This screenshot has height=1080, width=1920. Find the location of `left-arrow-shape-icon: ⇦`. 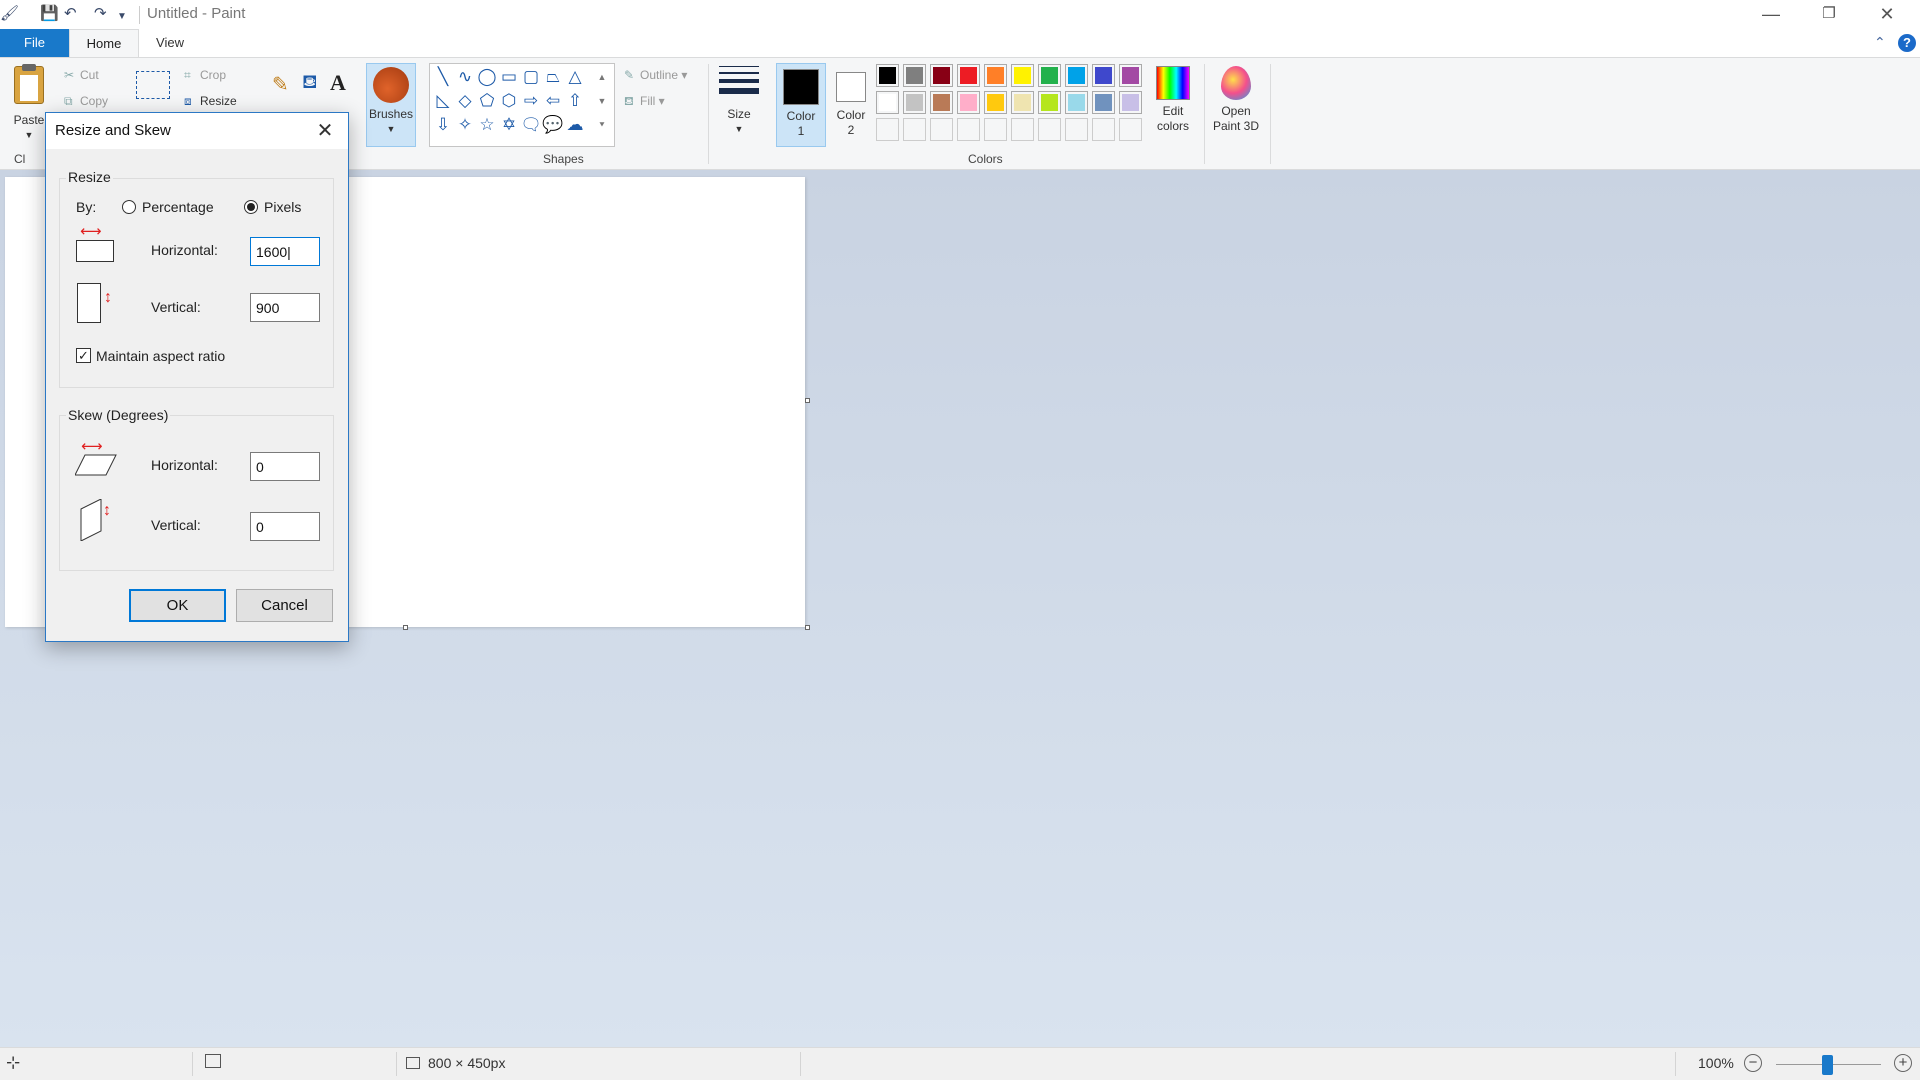

left-arrow-shape-icon: ⇦ is located at coordinates (553, 101).